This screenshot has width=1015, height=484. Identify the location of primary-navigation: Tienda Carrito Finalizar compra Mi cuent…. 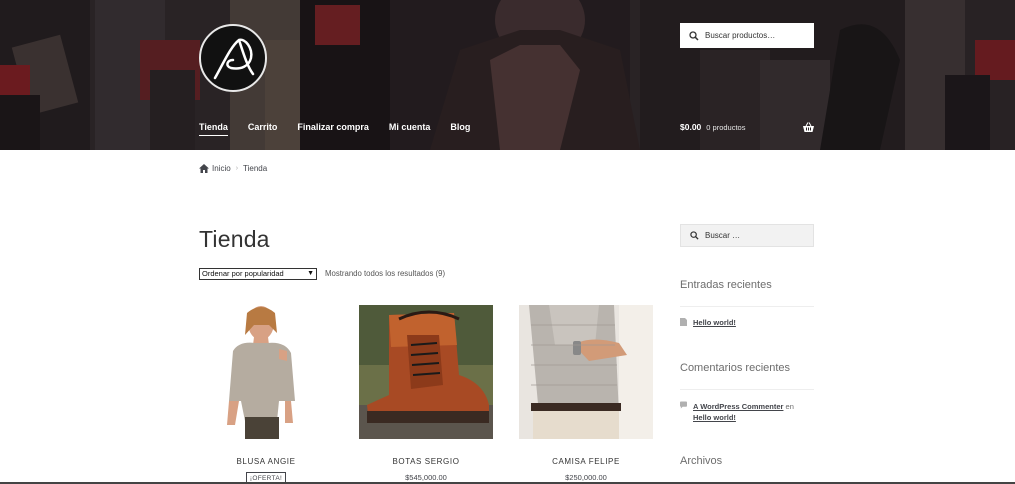
(344, 129).